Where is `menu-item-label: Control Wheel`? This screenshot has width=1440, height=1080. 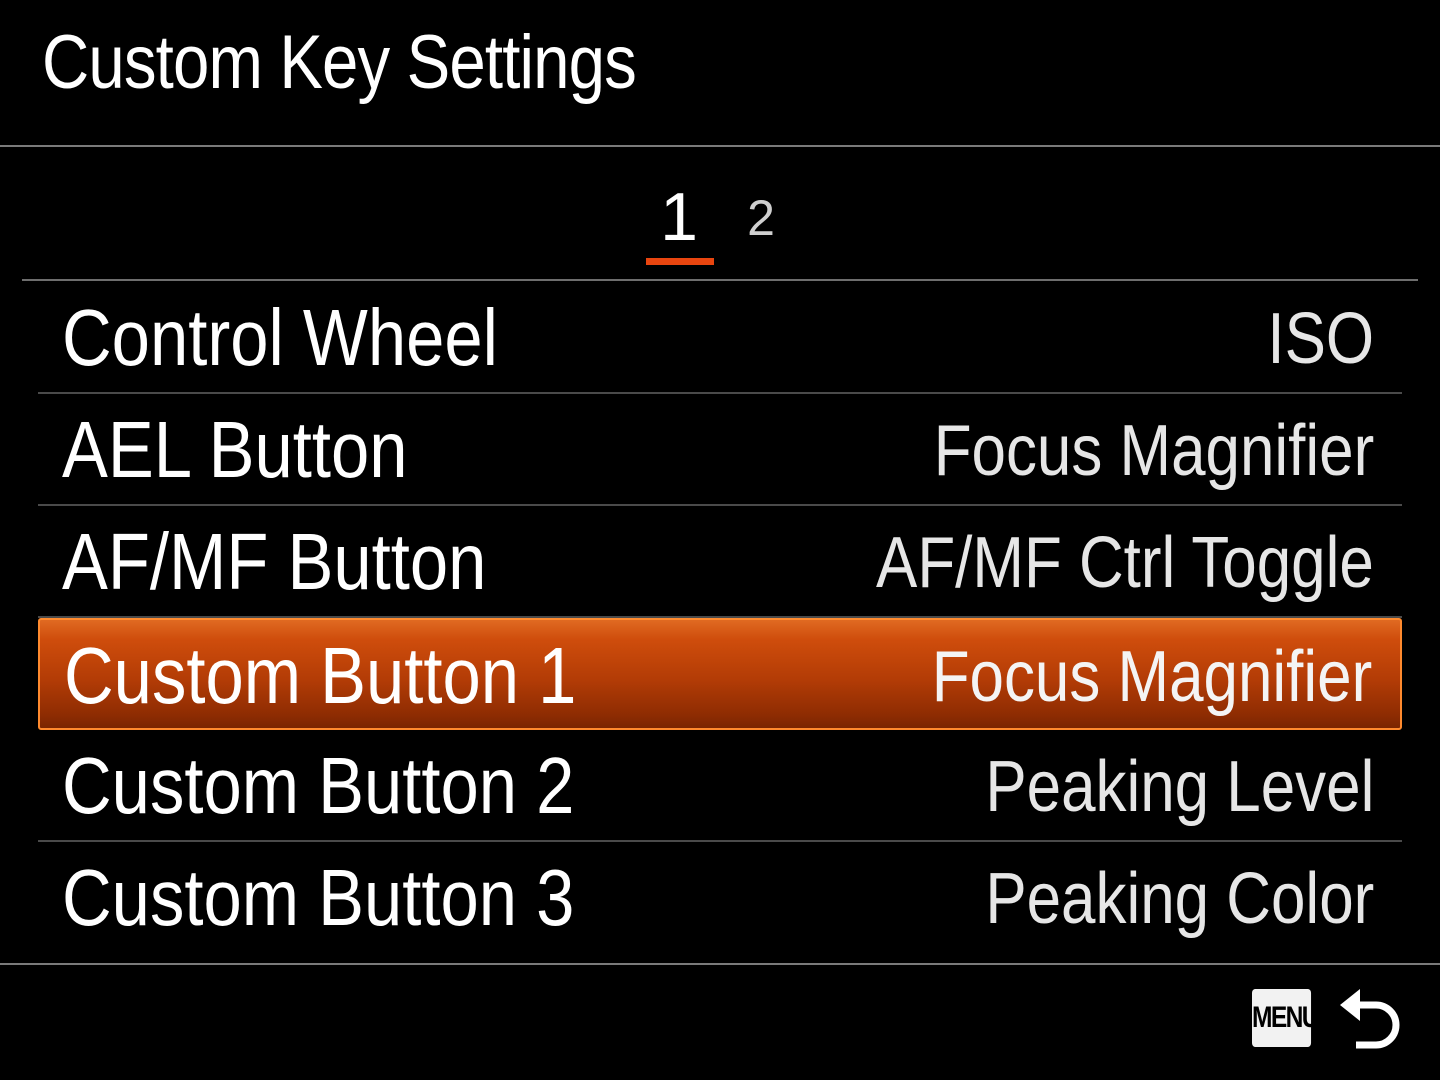
menu-item-label: Control Wheel is located at coordinates (280, 337).